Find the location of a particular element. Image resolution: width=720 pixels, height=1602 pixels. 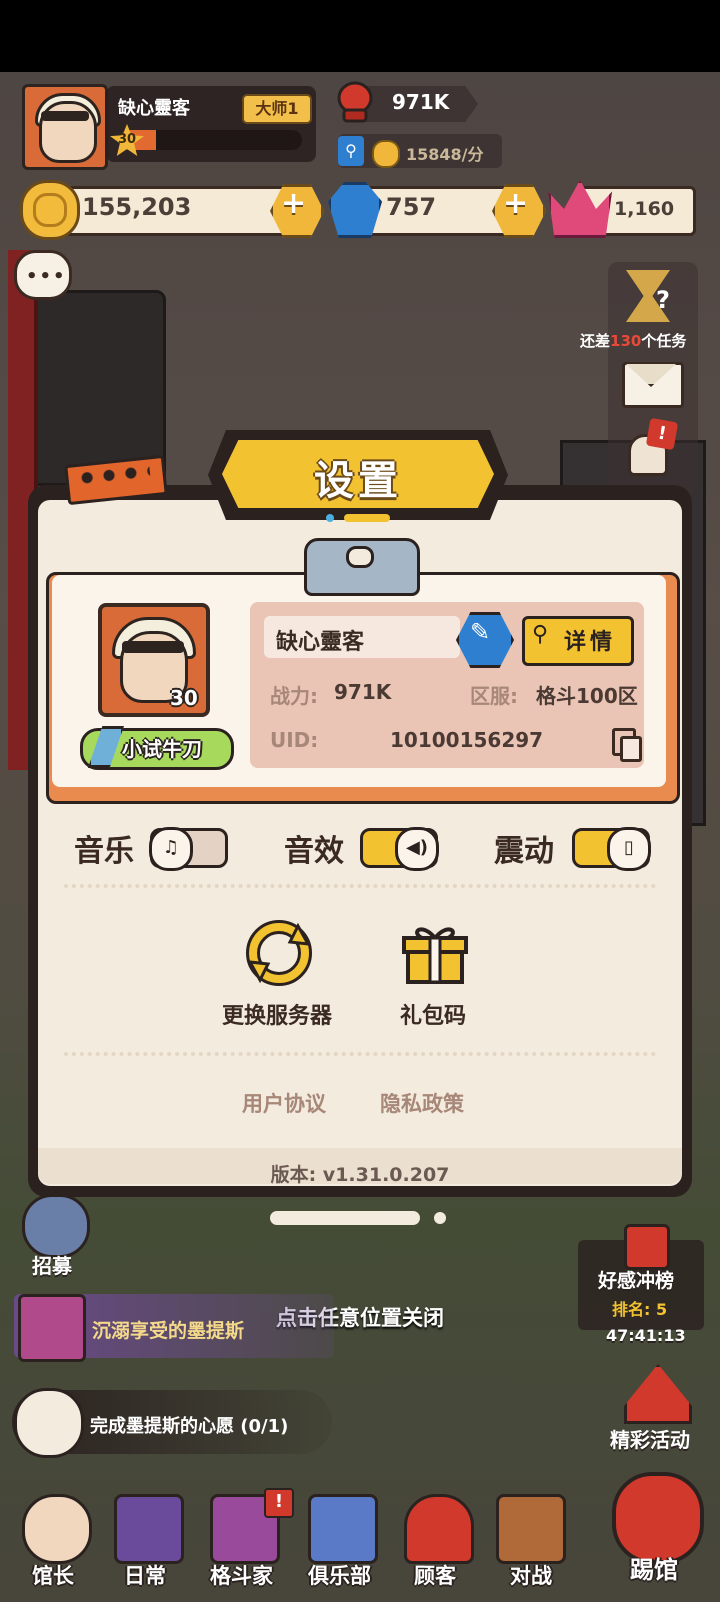

nav-battle-label: 对战 is located at coordinates (531, 1576).